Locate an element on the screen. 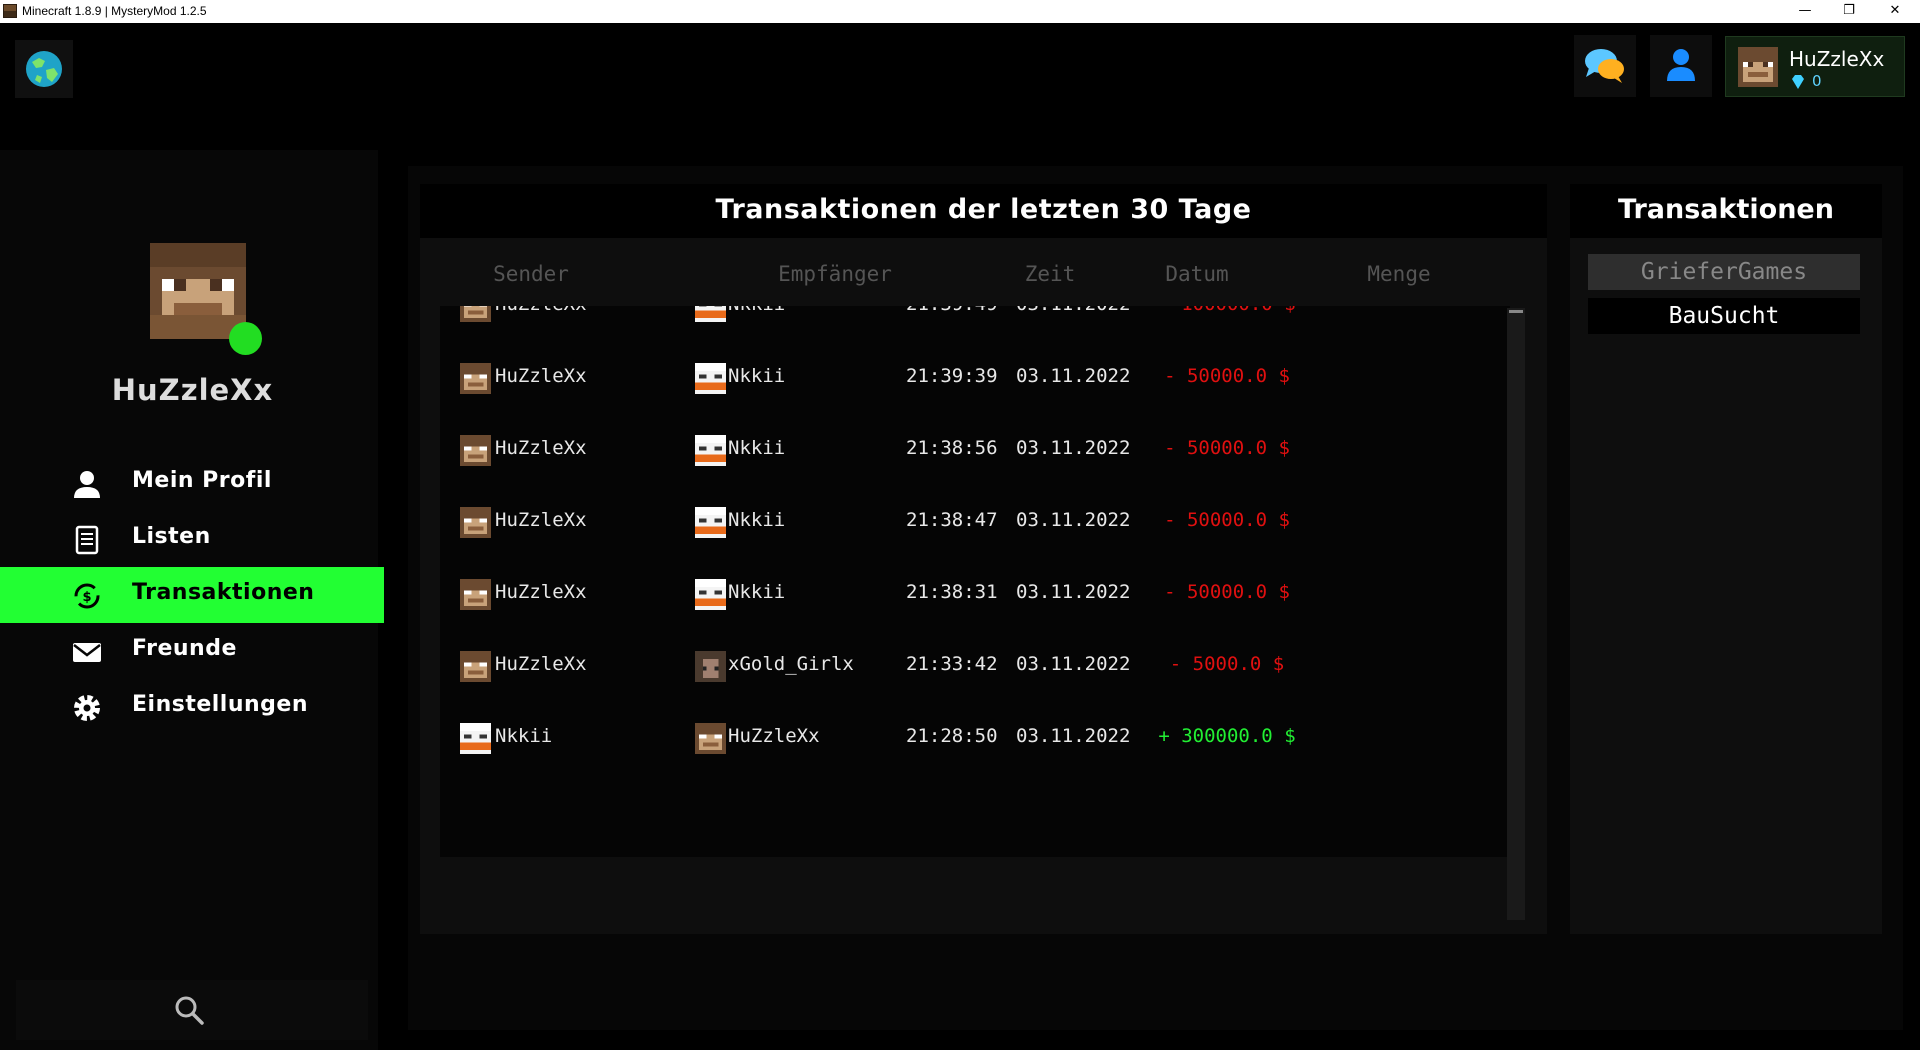 The height and width of the screenshot is (1050, 1920). transactions-title: Transaktionen der letzten 30 Tage is located at coordinates (983, 209).